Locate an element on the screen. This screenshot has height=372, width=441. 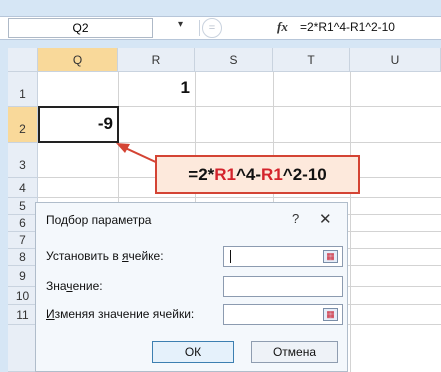
set-cell-input: ▦ is located at coordinates (283, 256).